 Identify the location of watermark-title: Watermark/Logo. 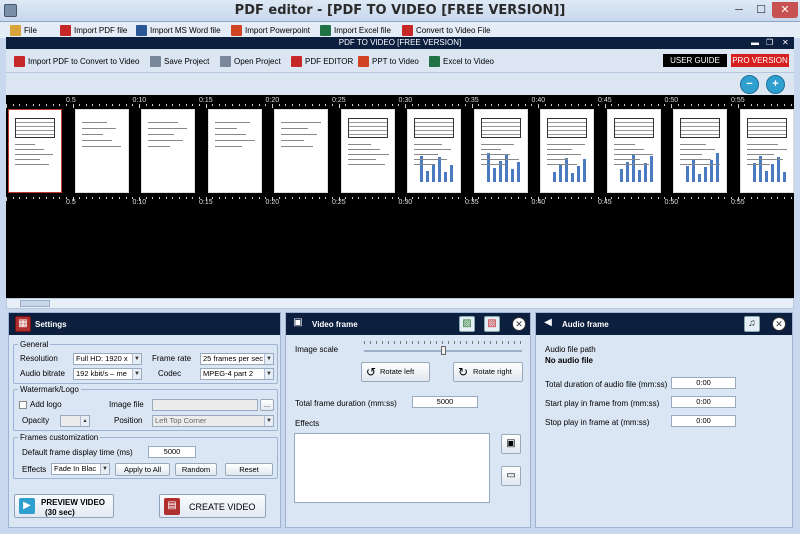
(49, 389).